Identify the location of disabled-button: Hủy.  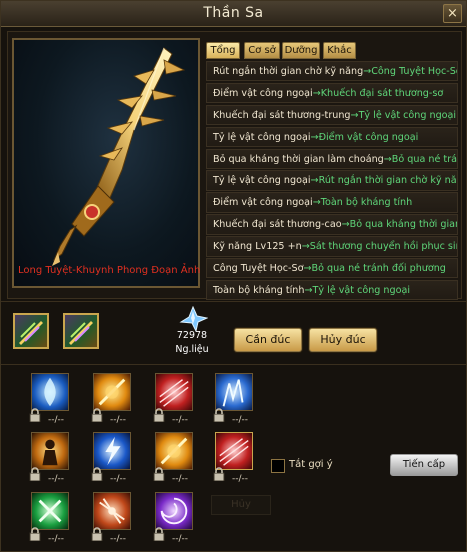
(241, 505).